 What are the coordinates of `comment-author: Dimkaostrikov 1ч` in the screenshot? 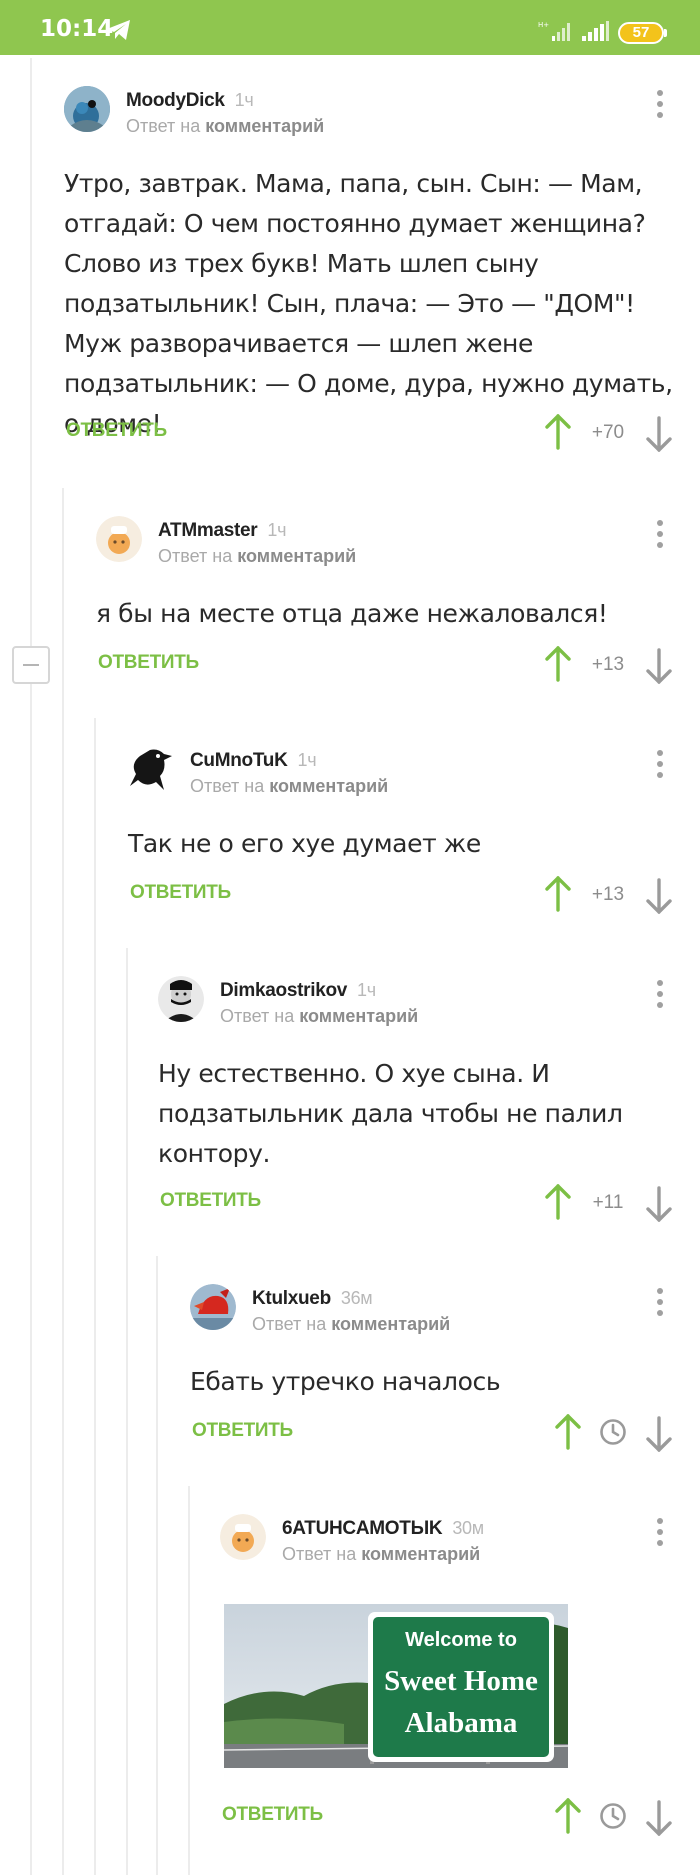 It's located at (298, 991).